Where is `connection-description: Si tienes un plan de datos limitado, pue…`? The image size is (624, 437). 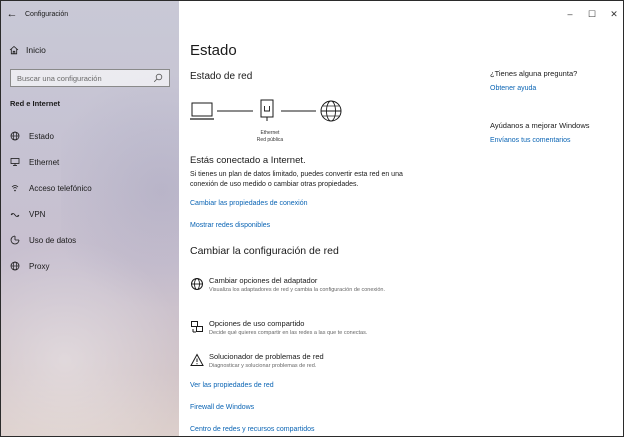
connection-description: Si tienes un plan de datos limitado, pue… is located at coordinates (296, 179).